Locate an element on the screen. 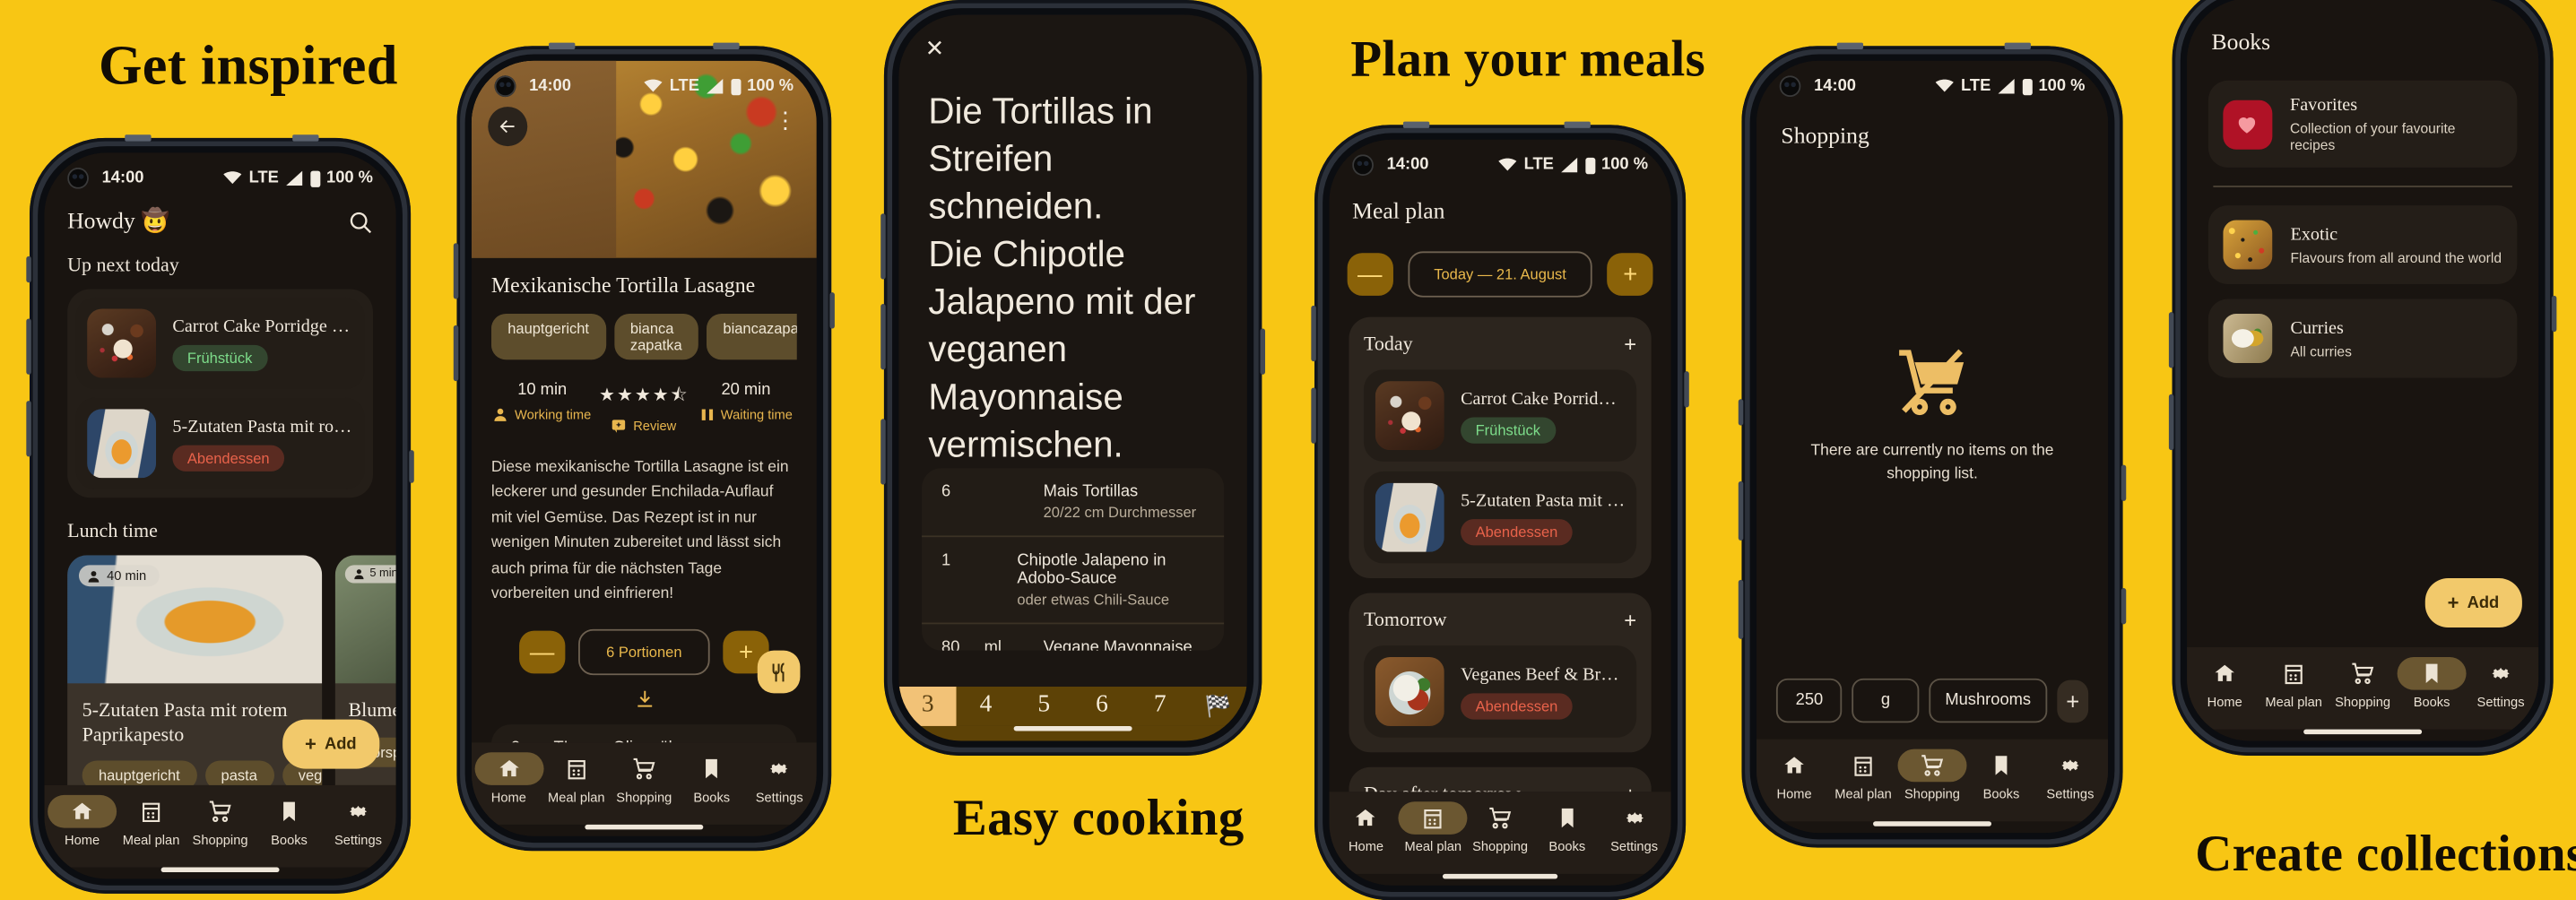 This screenshot has width=2576, height=900. list-item: Veganes Beef & Brokkoli Abendessen is located at coordinates (1500, 692).